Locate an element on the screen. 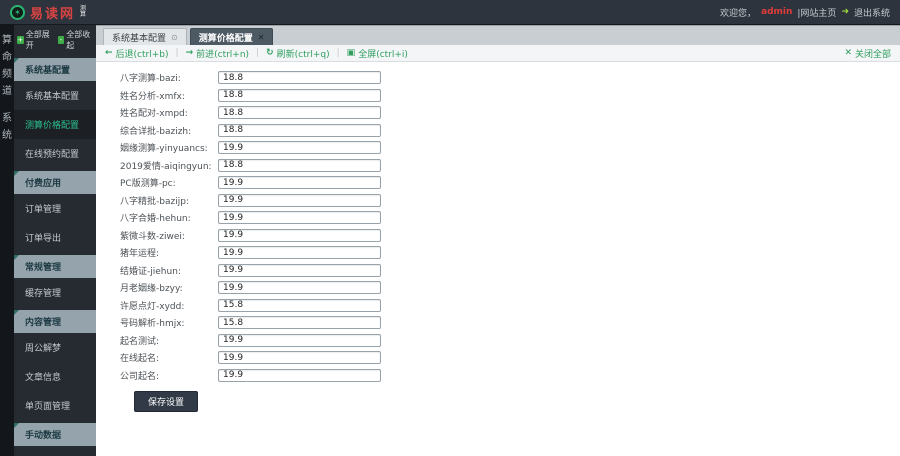 The image size is (900, 456). rail-group-0: 算命频道 is located at coordinates (7, 64).